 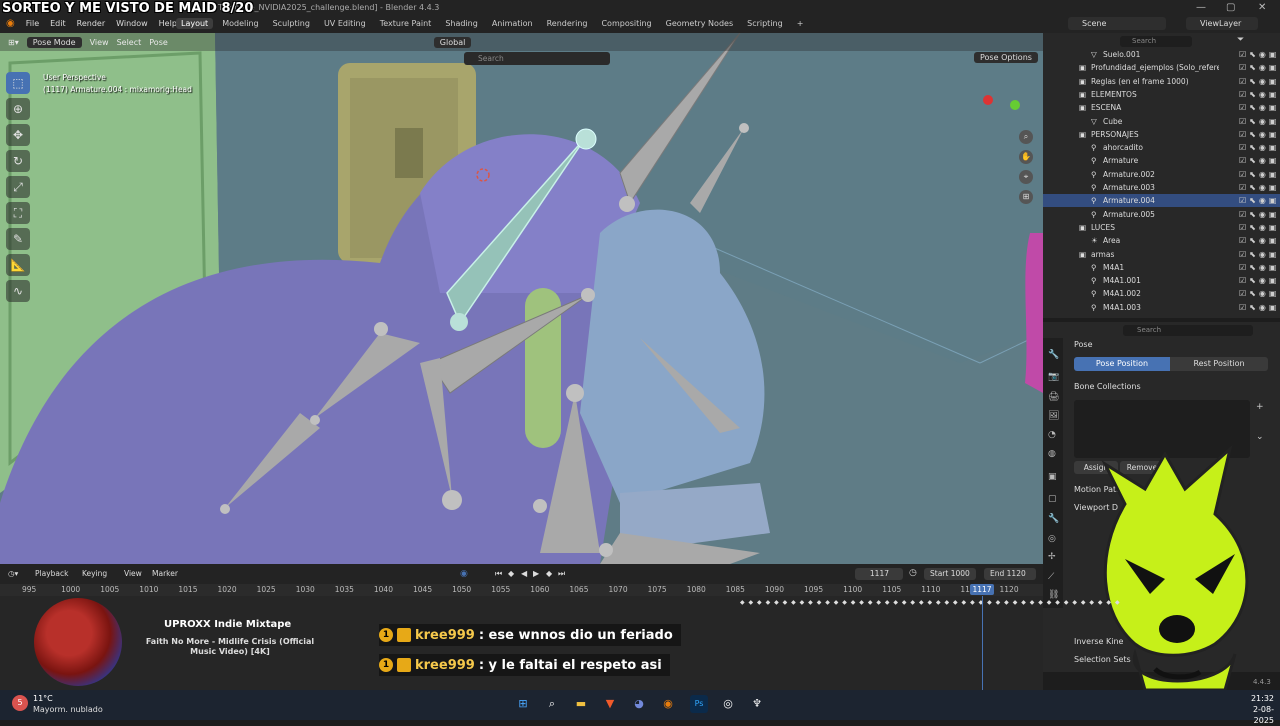 What do you see at coordinates (626, 23) in the screenshot?
I see `tab-compositing: Compositing` at bounding box center [626, 23].